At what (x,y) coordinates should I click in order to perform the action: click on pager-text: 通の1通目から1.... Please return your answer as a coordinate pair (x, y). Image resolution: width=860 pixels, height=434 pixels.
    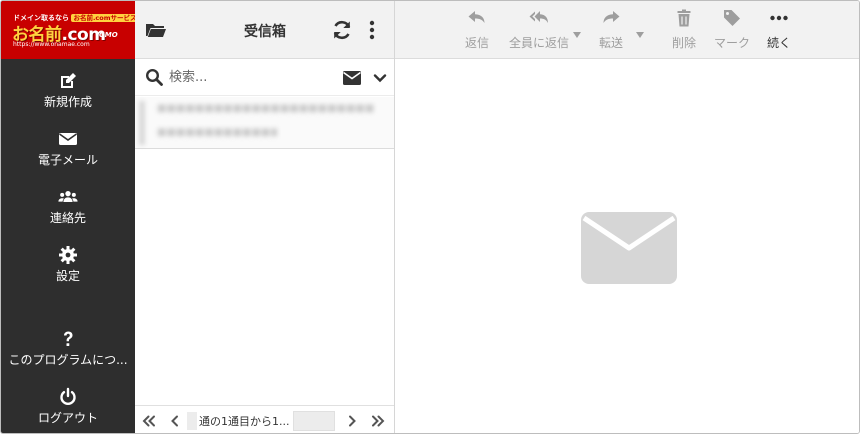
    Looking at the image, I should click on (244, 421).